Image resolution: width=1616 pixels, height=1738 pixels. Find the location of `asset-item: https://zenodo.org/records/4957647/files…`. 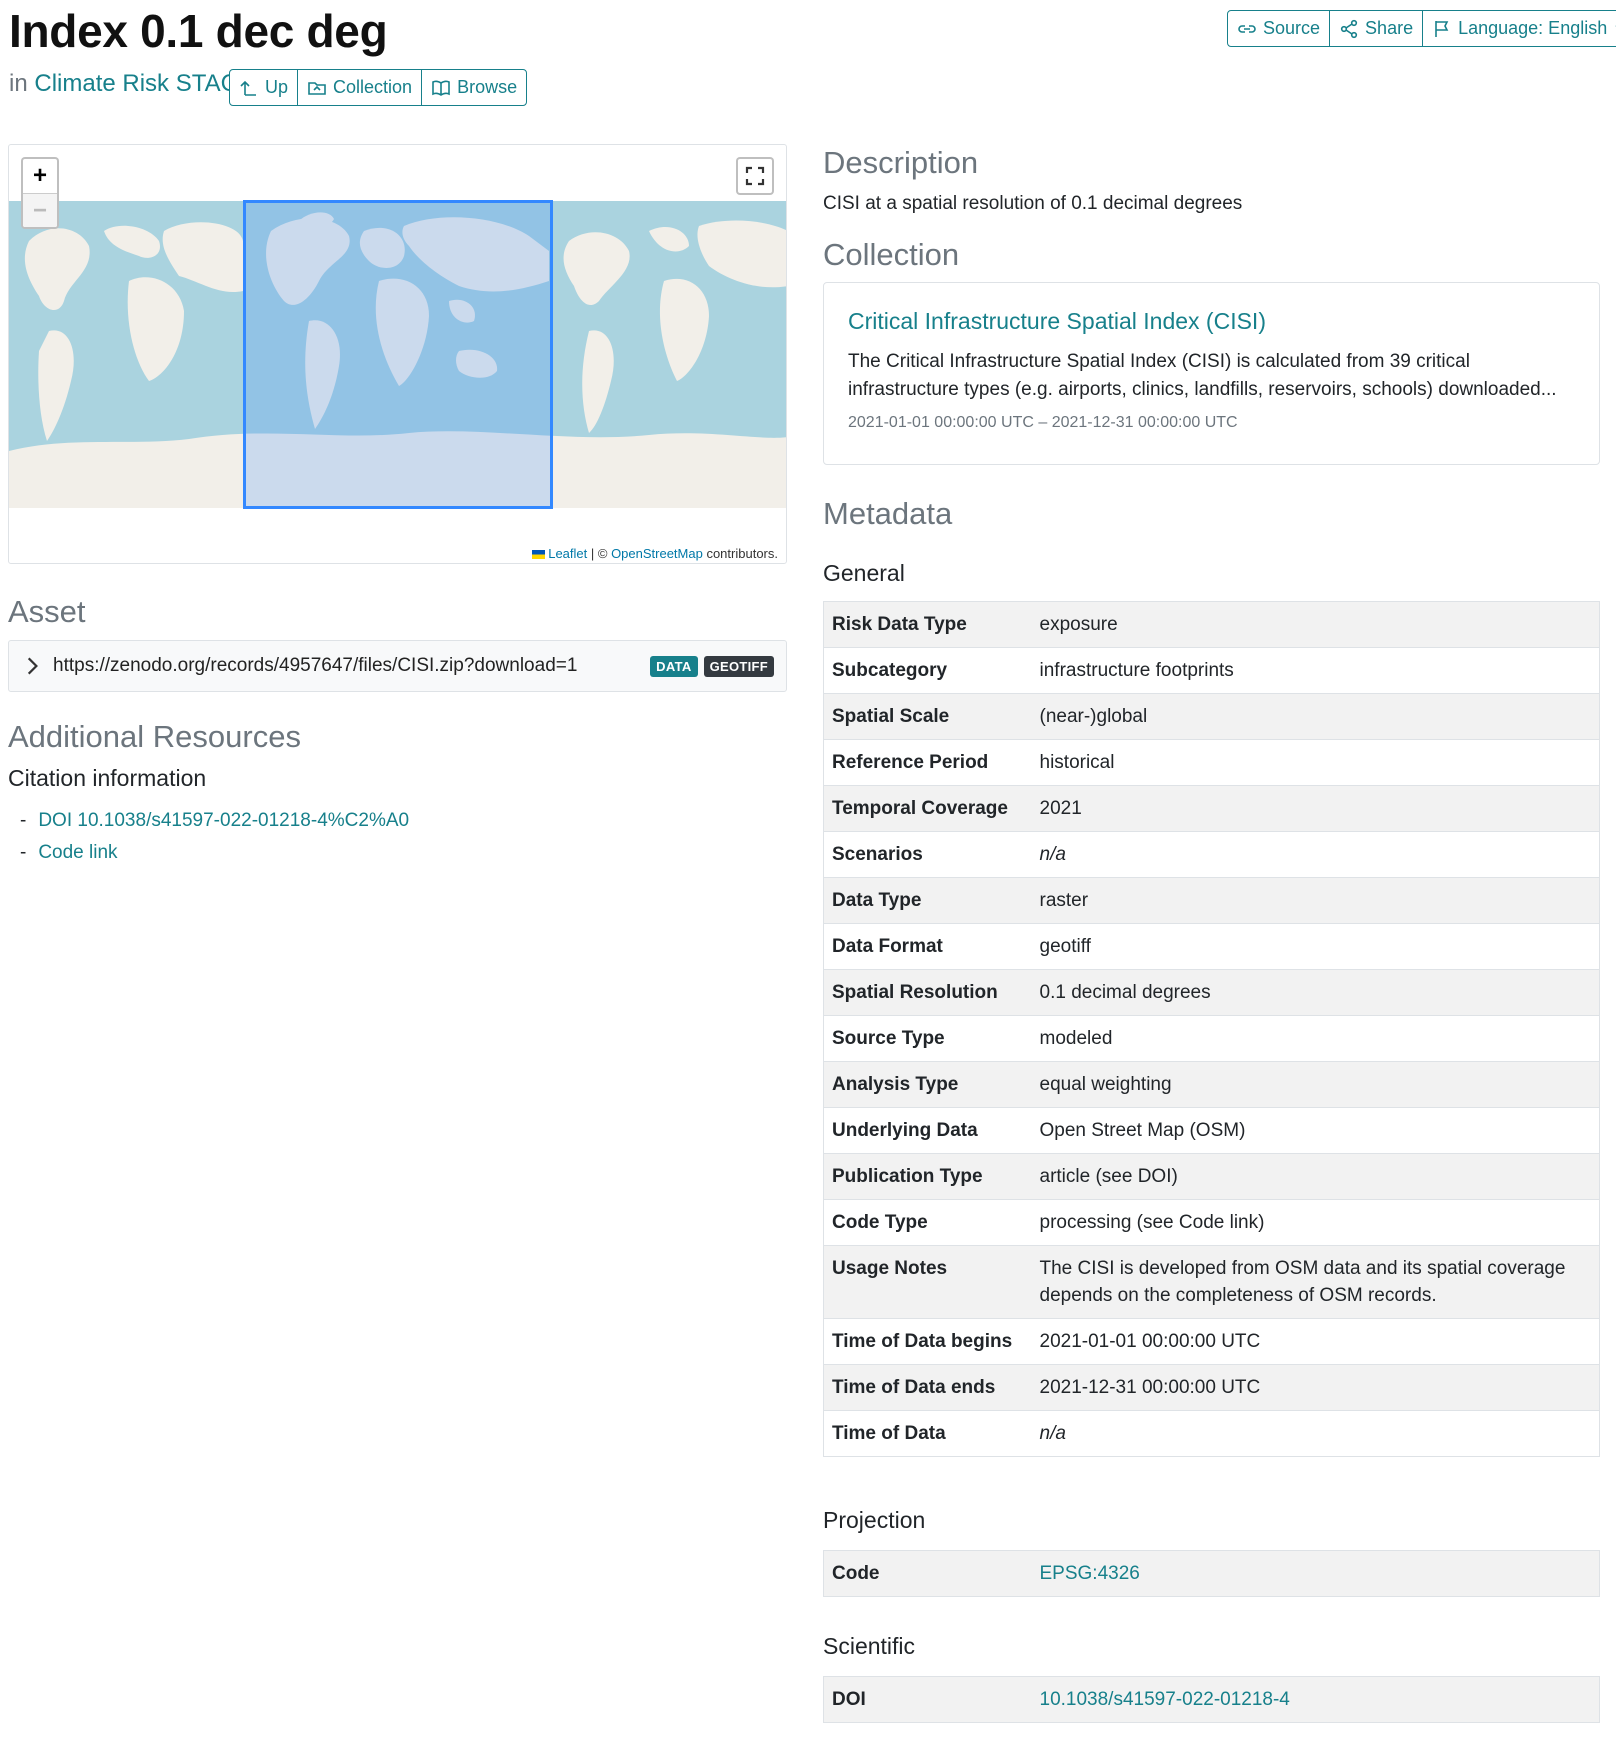

asset-item: https://zenodo.org/records/4957647/files… is located at coordinates (397, 666).